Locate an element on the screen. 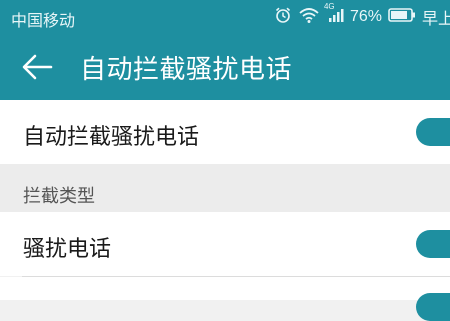 This screenshot has height=321, width=450. clock-time: 早上 is located at coordinates (435, 18).